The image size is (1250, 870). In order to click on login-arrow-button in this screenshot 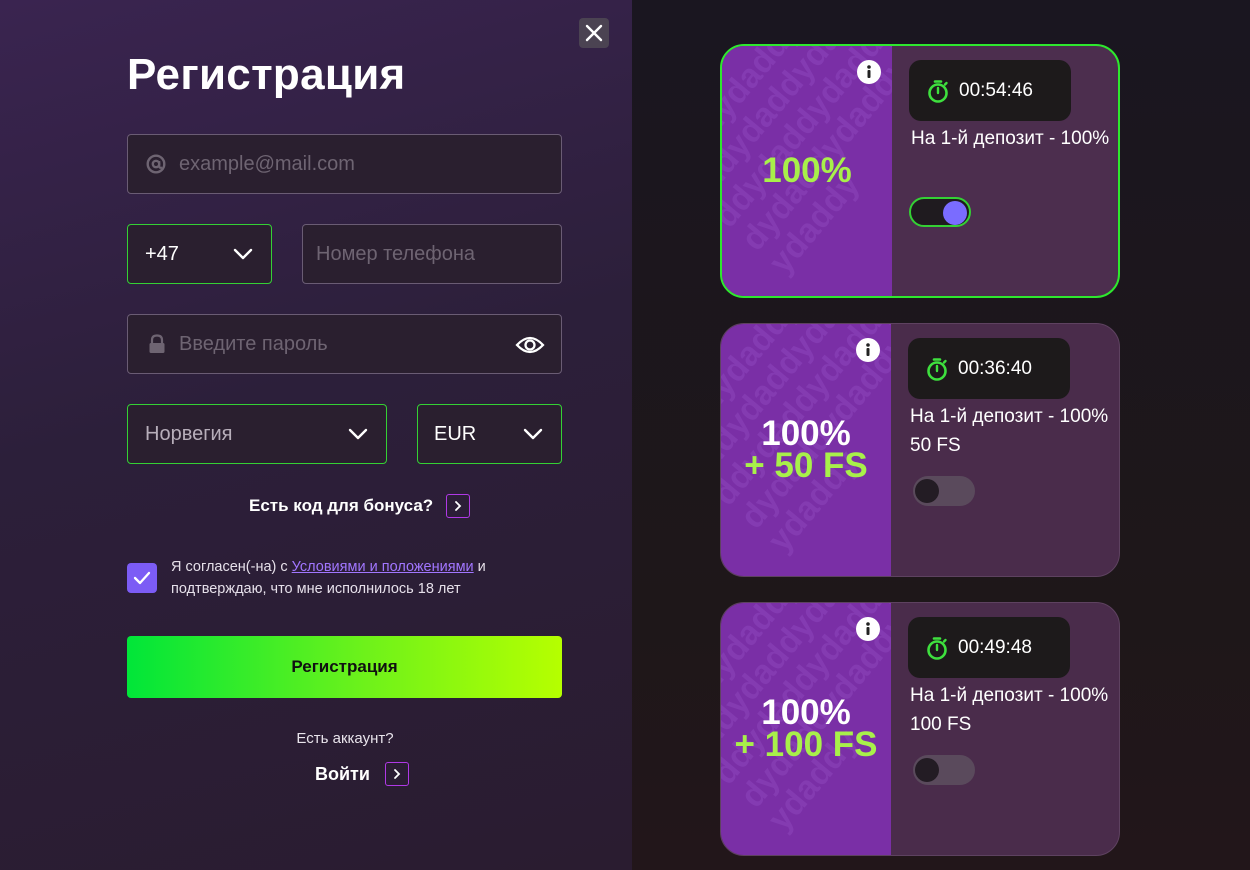, I will do `click(396, 774)`.